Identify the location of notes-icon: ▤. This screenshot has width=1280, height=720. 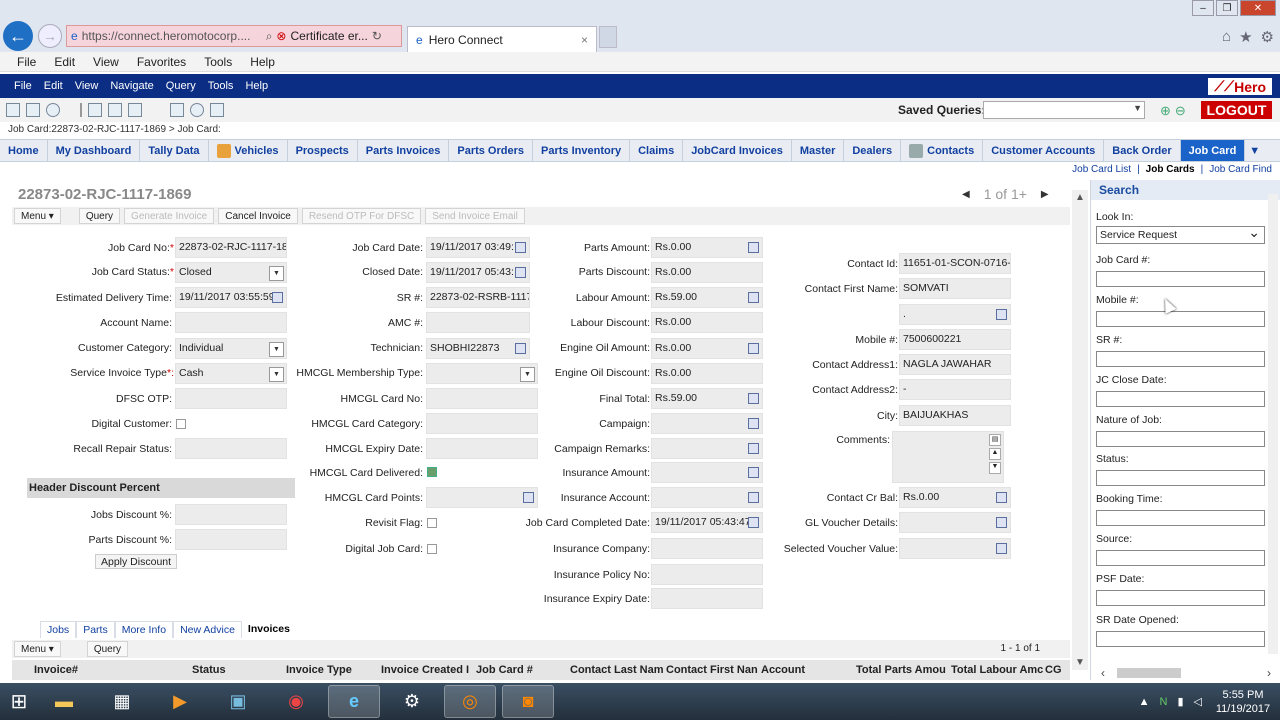
(995, 440).